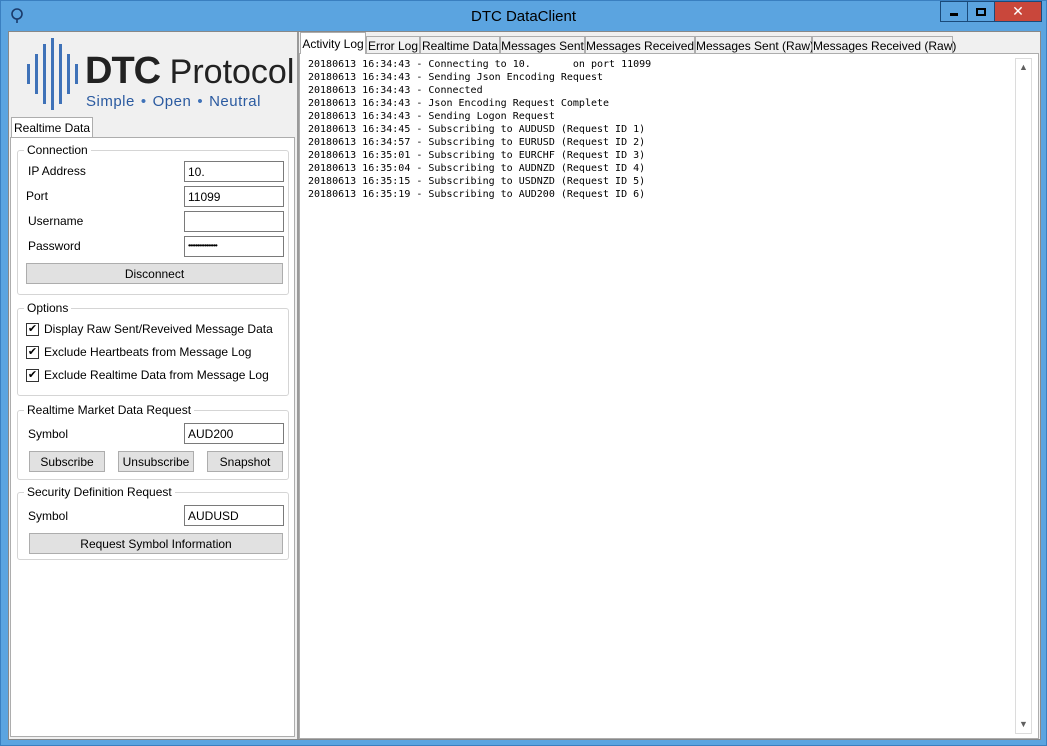  What do you see at coordinates (37, 196) in the screenshot?
I see `port-label: Port` at bounding box center [37, 196].